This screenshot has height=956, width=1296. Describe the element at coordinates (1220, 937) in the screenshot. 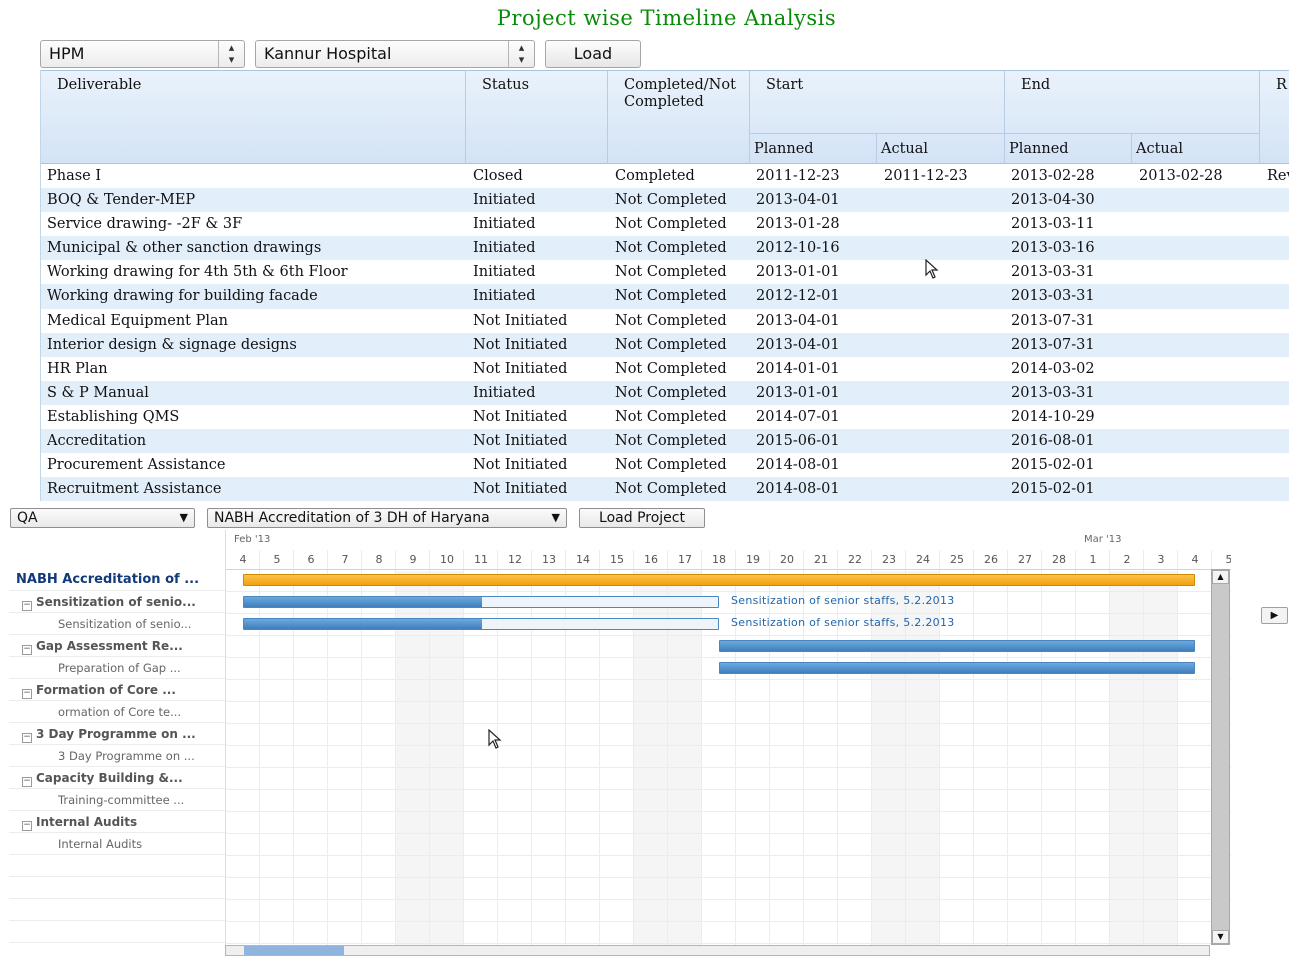

I see `scroll-down-icon: ▼` at that location.